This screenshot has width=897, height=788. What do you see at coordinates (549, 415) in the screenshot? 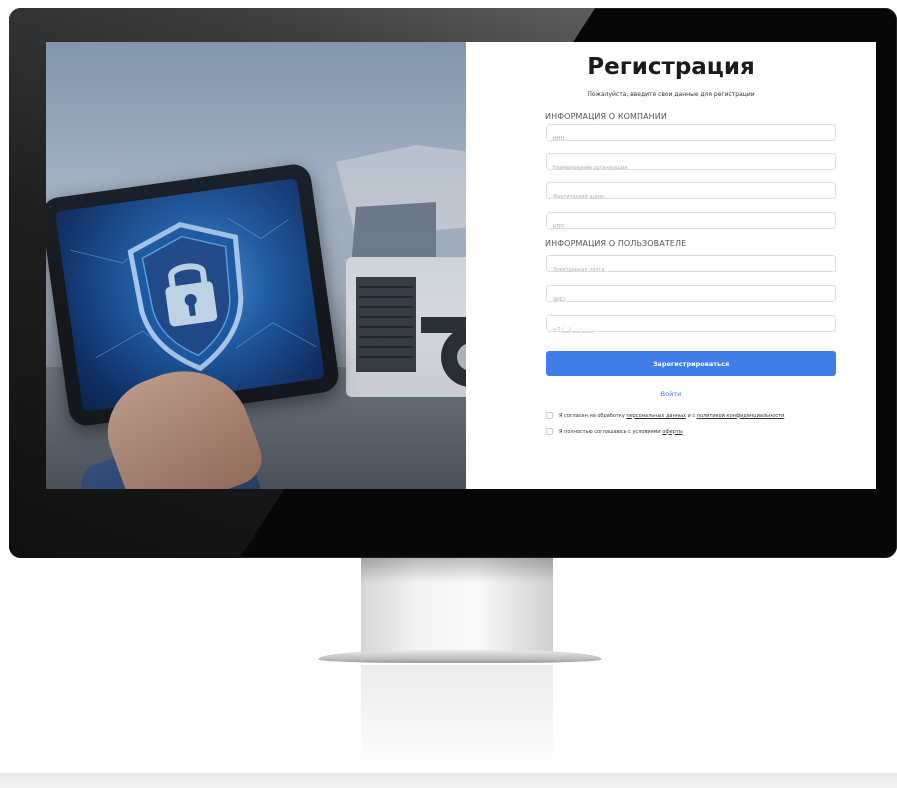
I see `personal-data-checkbox` at bounding box center [549, 415].